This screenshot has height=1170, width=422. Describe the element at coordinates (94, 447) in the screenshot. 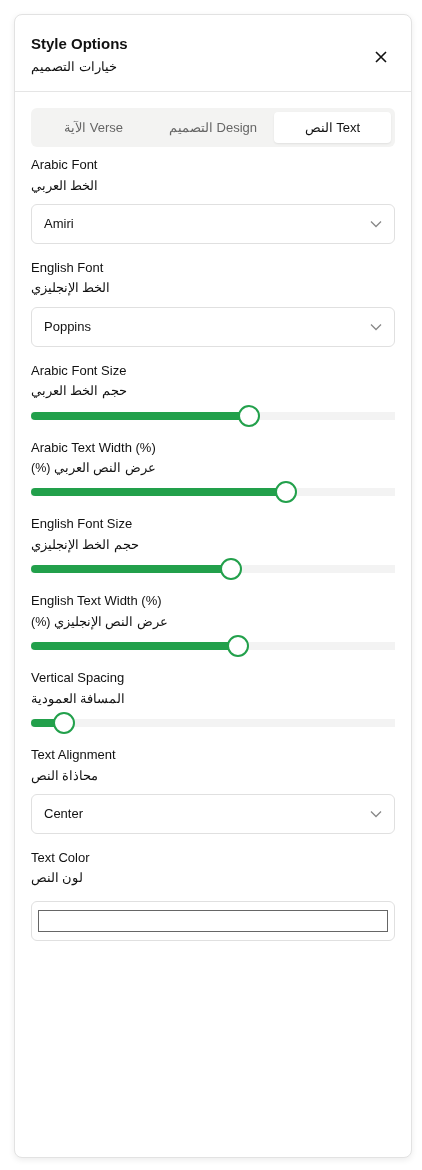

I see `field-label: Arabic Text Width (%)` at that location.